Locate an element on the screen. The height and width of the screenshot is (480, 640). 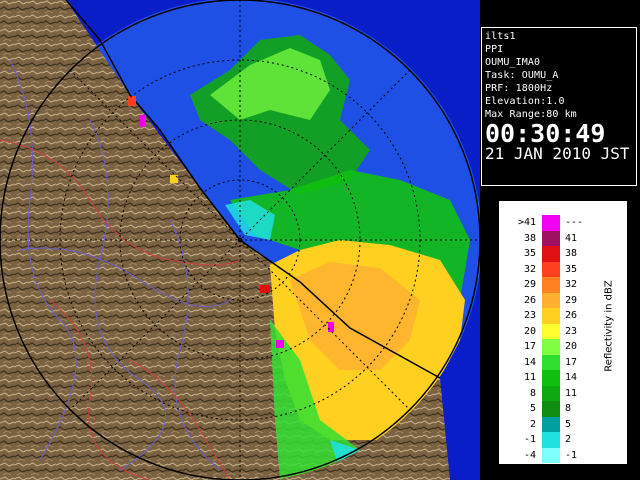
legend-high-value: 35 is located at coordinates (571, 269).